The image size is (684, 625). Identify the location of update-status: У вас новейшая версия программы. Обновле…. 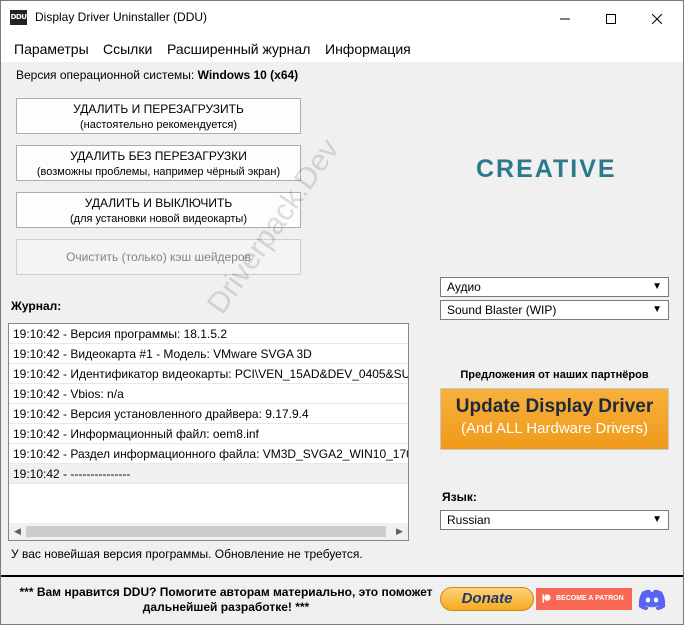
(187, 554).